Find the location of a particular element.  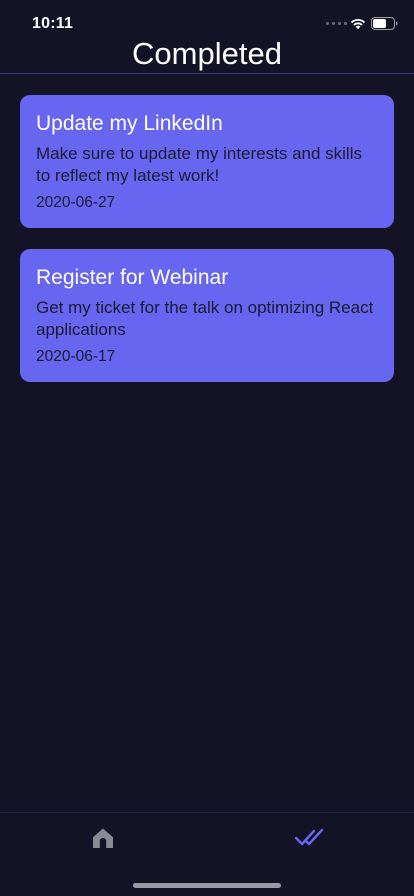

tab-completed is located at coordinates (310, 838).